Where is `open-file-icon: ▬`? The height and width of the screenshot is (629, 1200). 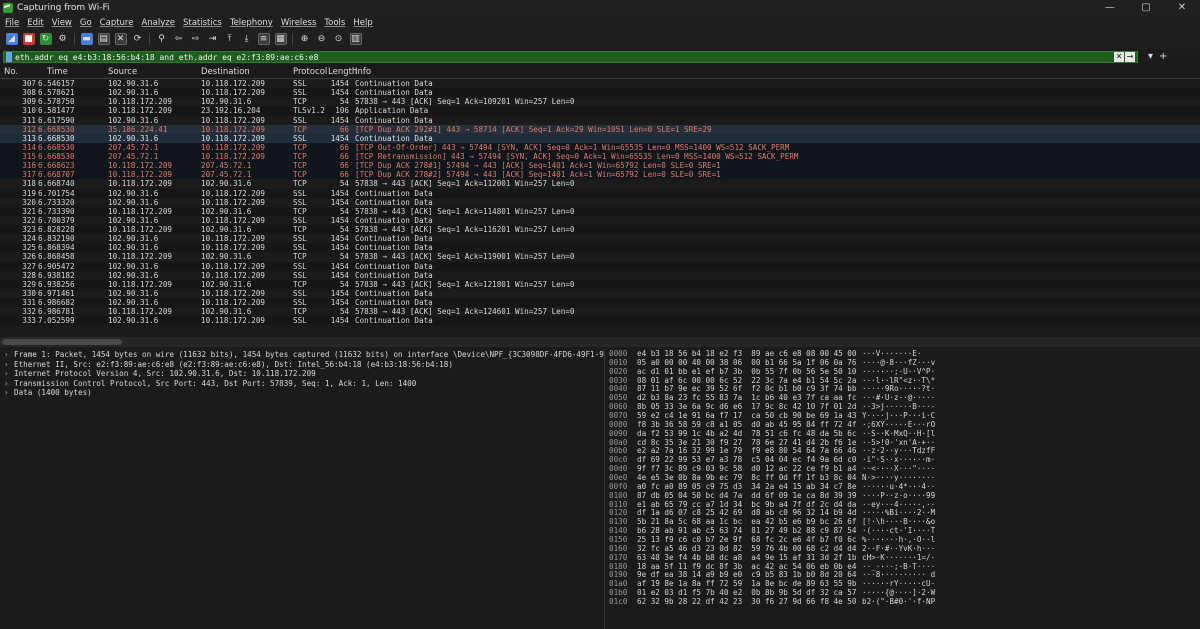
open-file-icon: ▬ is located at coordinates (86, 39).